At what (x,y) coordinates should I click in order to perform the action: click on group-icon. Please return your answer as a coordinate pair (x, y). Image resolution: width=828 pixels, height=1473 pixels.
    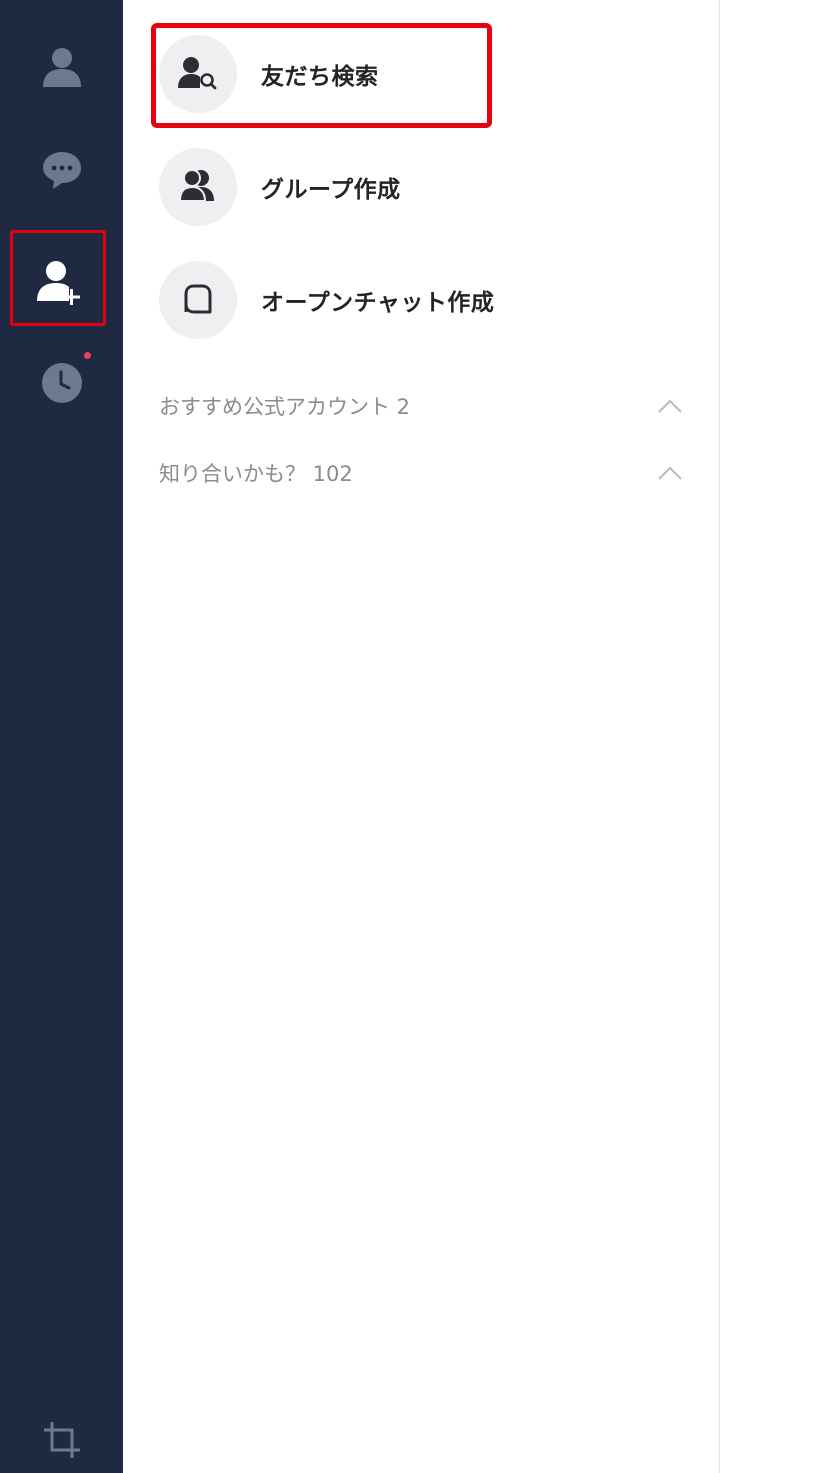
    Looking at the image, I should click on (196, 185).